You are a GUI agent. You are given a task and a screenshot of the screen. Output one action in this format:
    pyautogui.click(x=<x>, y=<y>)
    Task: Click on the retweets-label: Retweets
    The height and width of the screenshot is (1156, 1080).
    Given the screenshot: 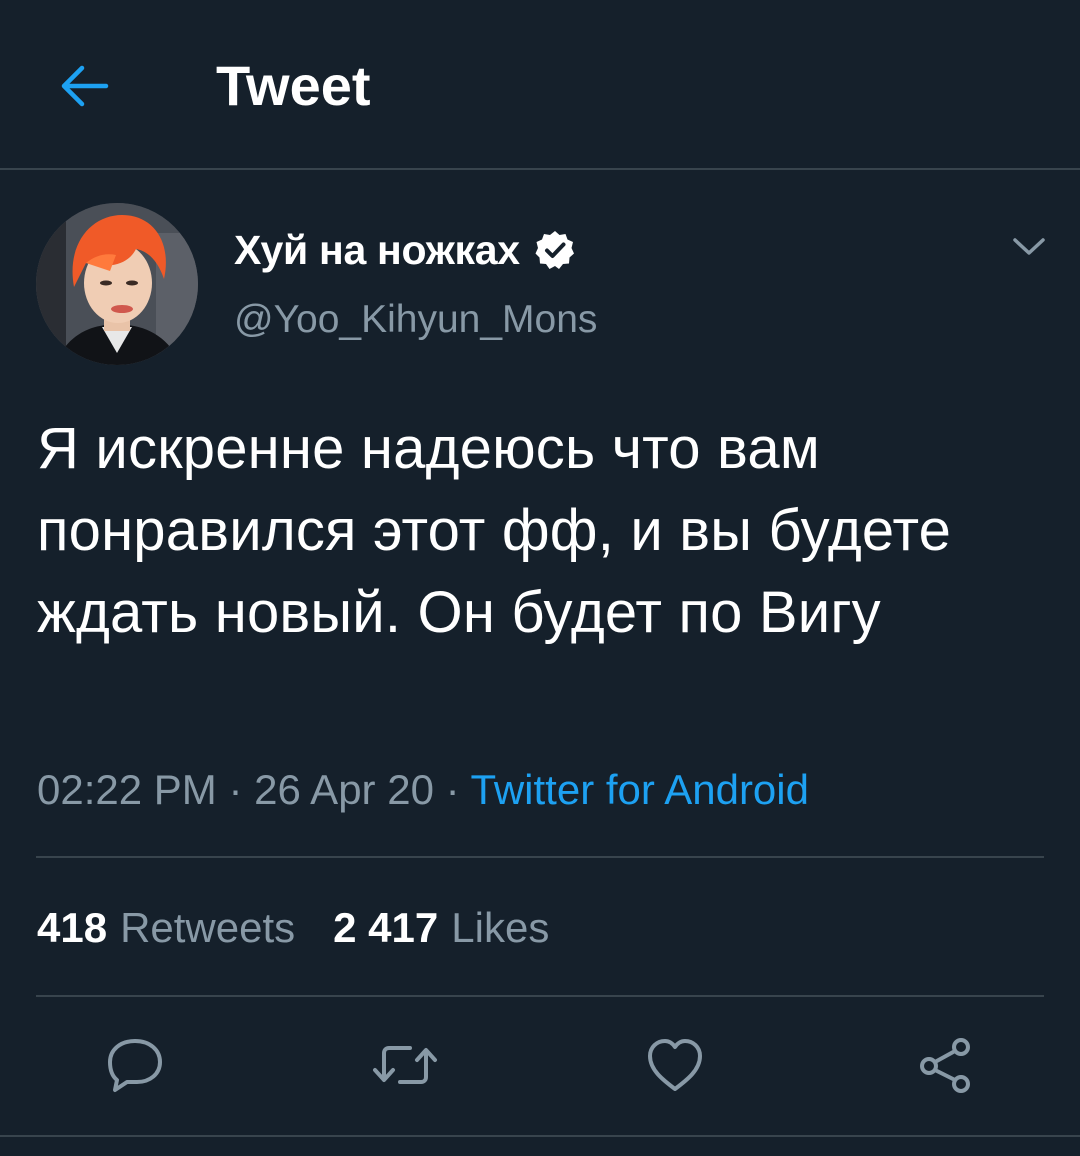 What is the action you would take?
    pyautogui.click(x=208, y=927)
    